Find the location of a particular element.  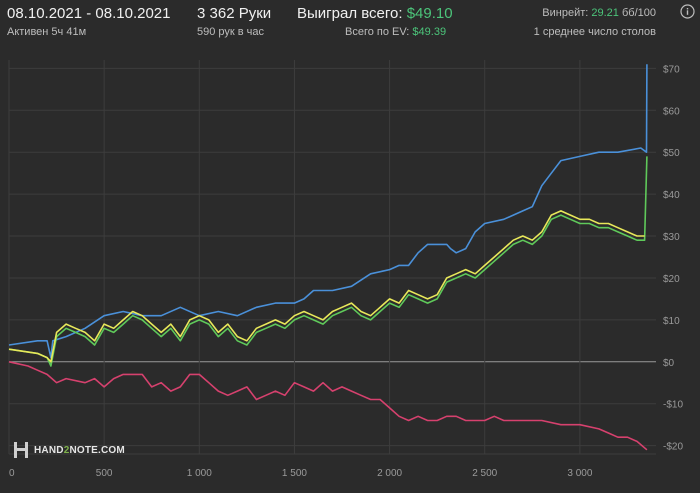

y-tick-label: $20 is located at coordinates (671, 279).